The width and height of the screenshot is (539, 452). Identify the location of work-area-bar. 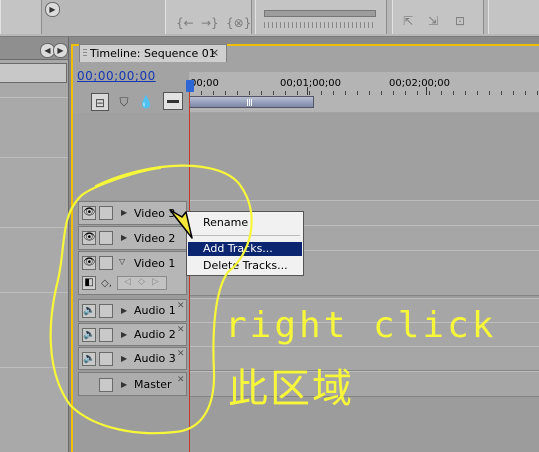
(251, 102).